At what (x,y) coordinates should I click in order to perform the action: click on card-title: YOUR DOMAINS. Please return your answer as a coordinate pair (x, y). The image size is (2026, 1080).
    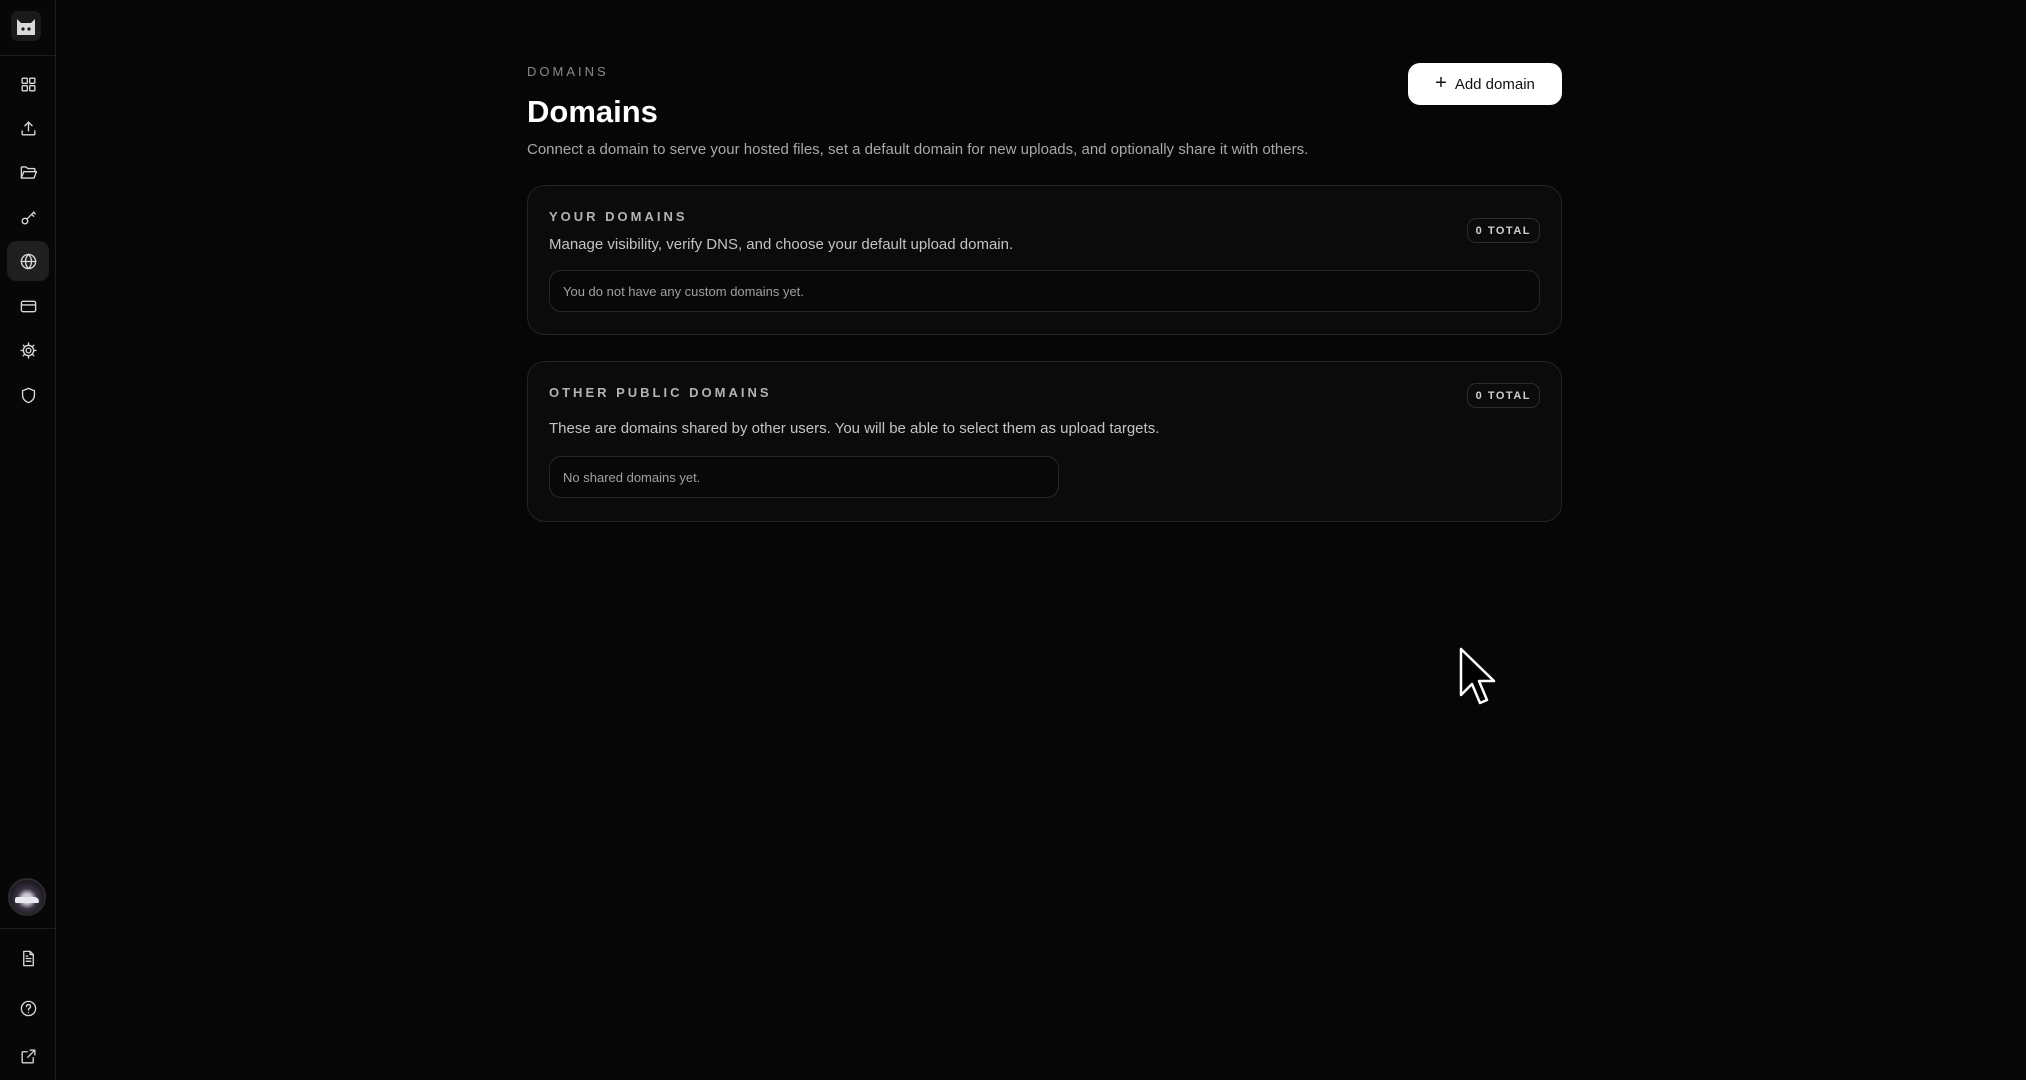
    Looking at the image, I should click on (618, 216).